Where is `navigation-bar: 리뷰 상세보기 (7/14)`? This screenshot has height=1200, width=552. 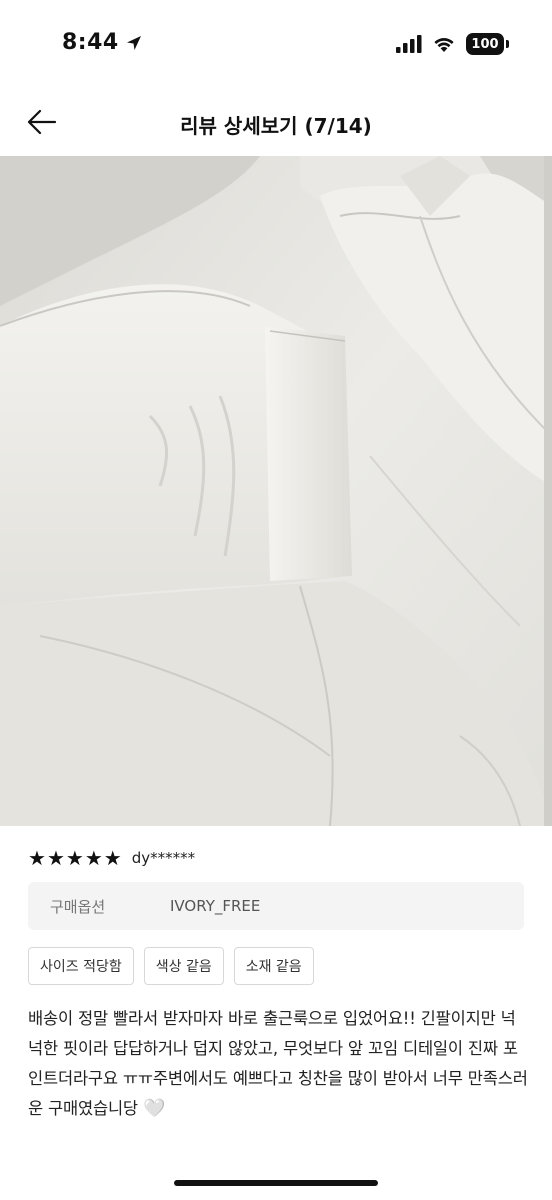 navigation-bar: 리뷰 상세보기 (7/14) is located at coordinates (276, 123).